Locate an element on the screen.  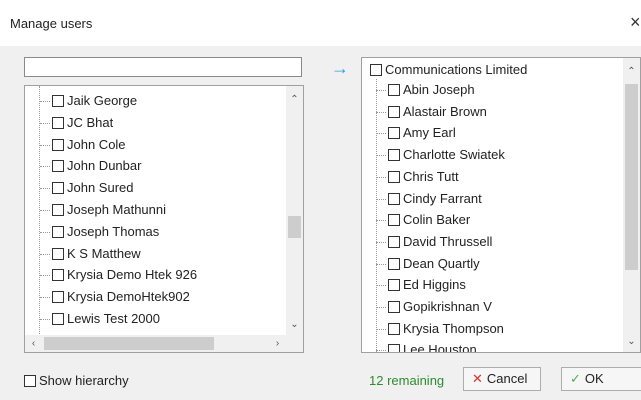
user-row: Jaik George is located at coordinates (94, 100).